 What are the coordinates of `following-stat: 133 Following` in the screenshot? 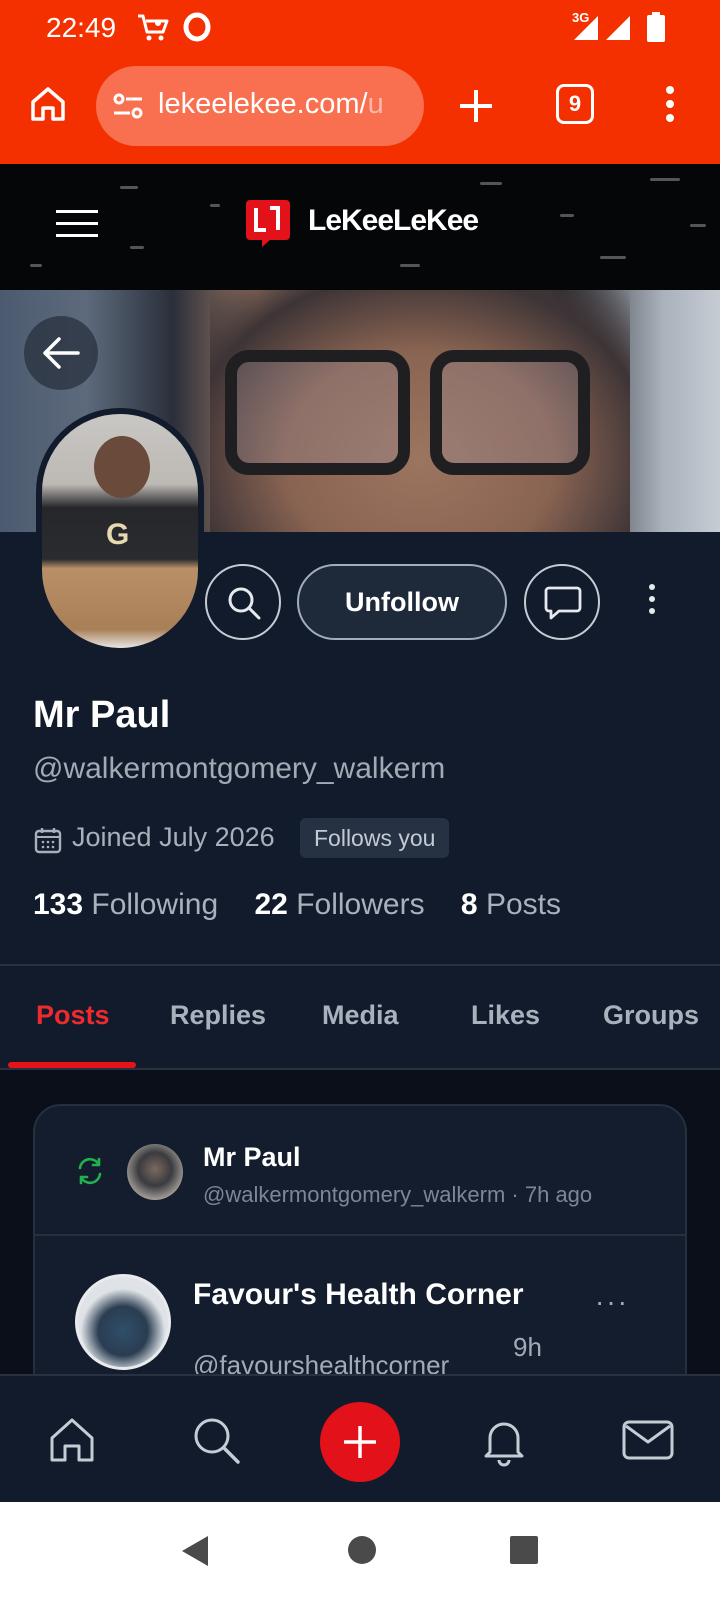 It's located at (125, 905).